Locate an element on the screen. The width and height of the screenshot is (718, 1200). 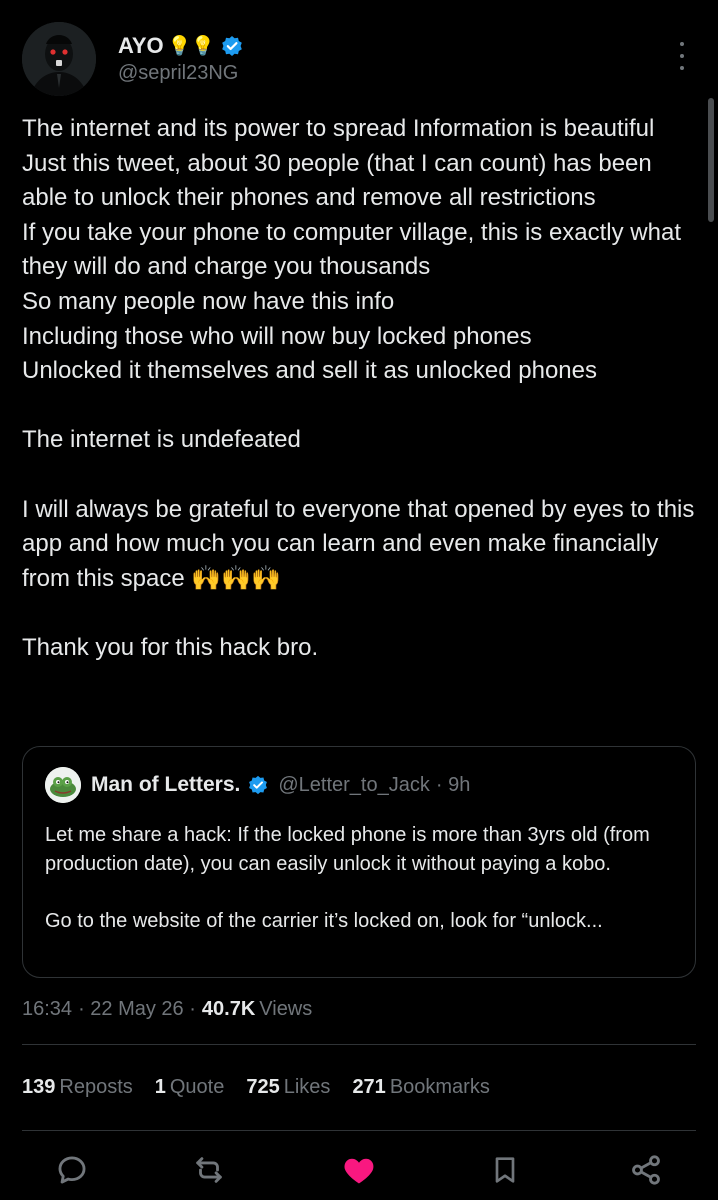
tweet-header: AYO 💡💡 @sepril23NG is located at coordinates (359, 62).